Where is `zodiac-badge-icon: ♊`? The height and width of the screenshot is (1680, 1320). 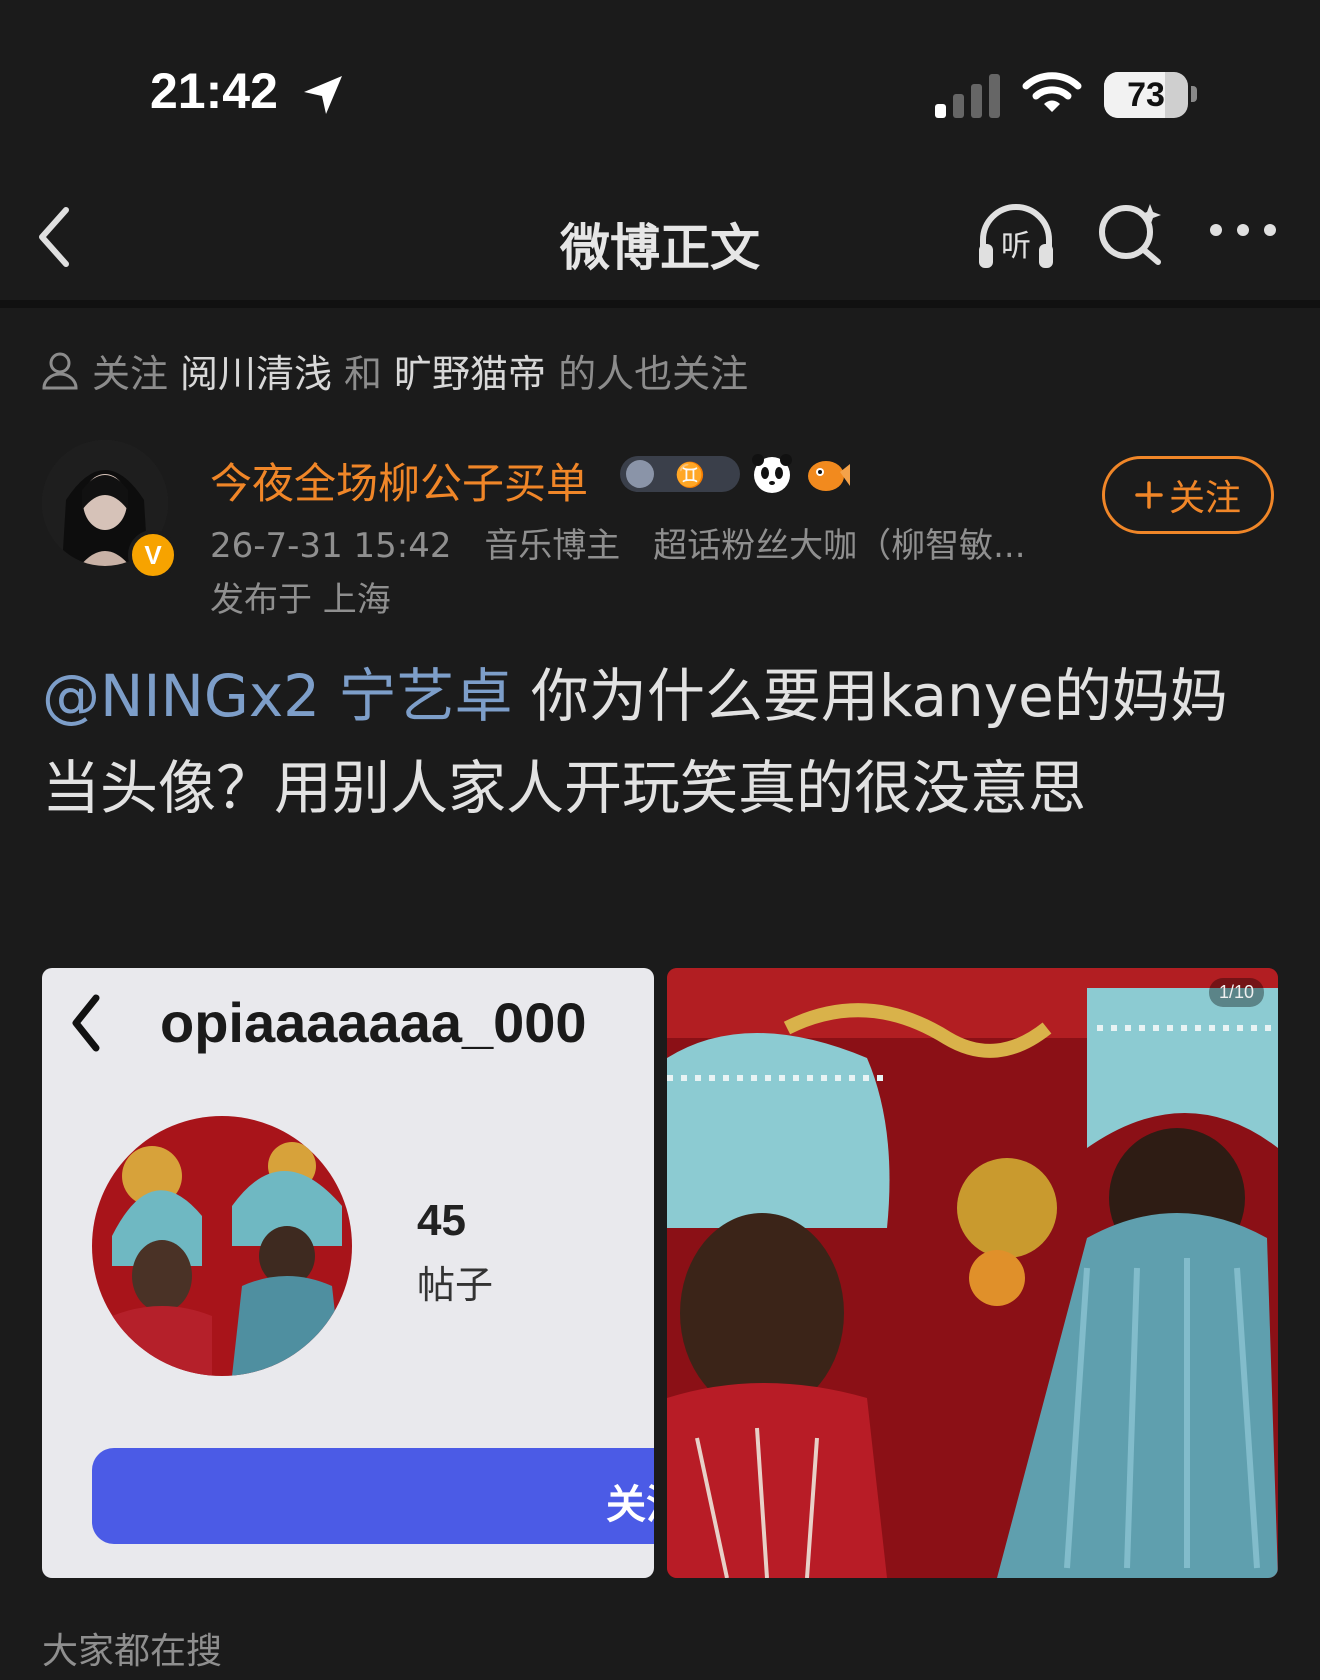
zodiac-badge-icon: ♊ is located at coordinates (680, 474).